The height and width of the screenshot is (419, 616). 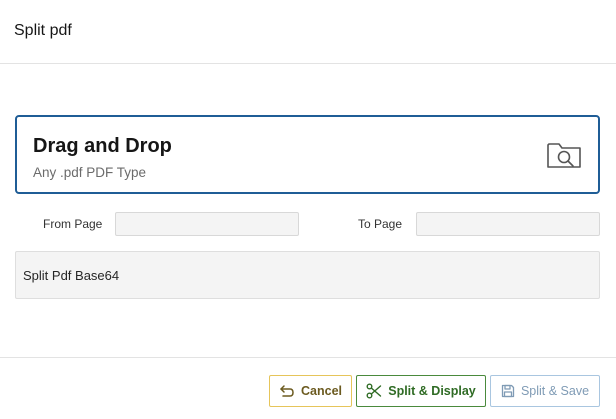 I want to click on to-page-input, so click(x=508, y=224).